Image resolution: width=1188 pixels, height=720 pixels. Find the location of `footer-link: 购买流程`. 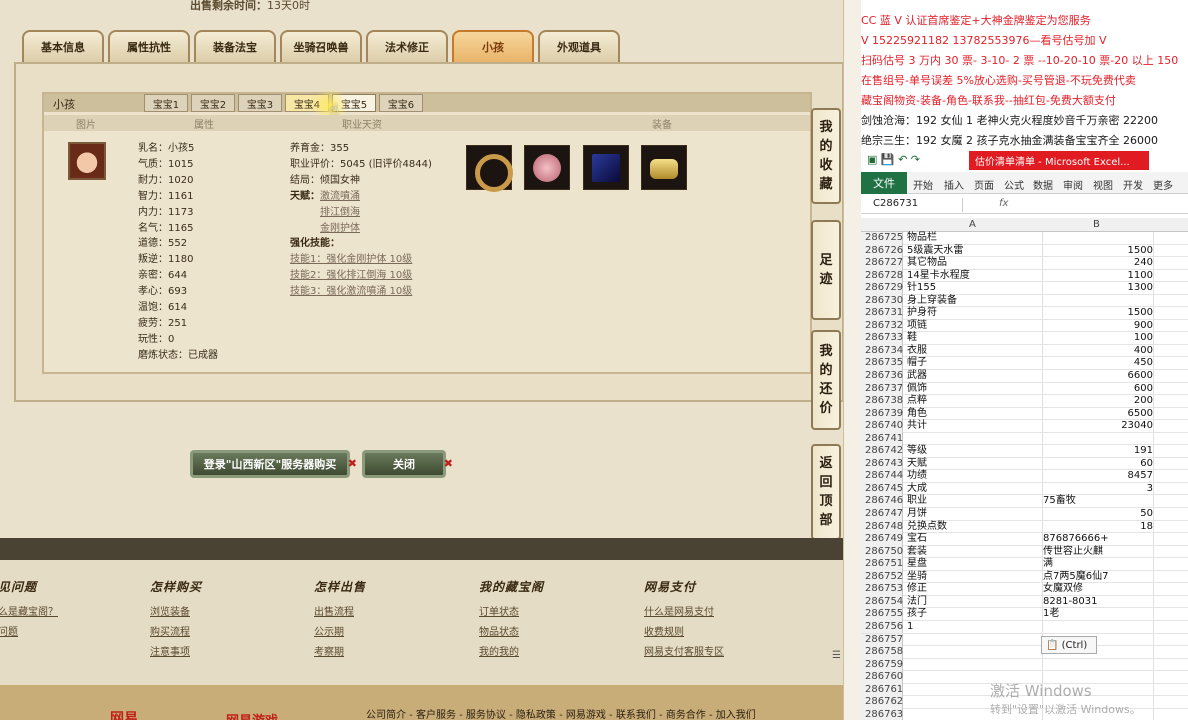

footer-link: 购买流程 is located at coordinates (176, 633).